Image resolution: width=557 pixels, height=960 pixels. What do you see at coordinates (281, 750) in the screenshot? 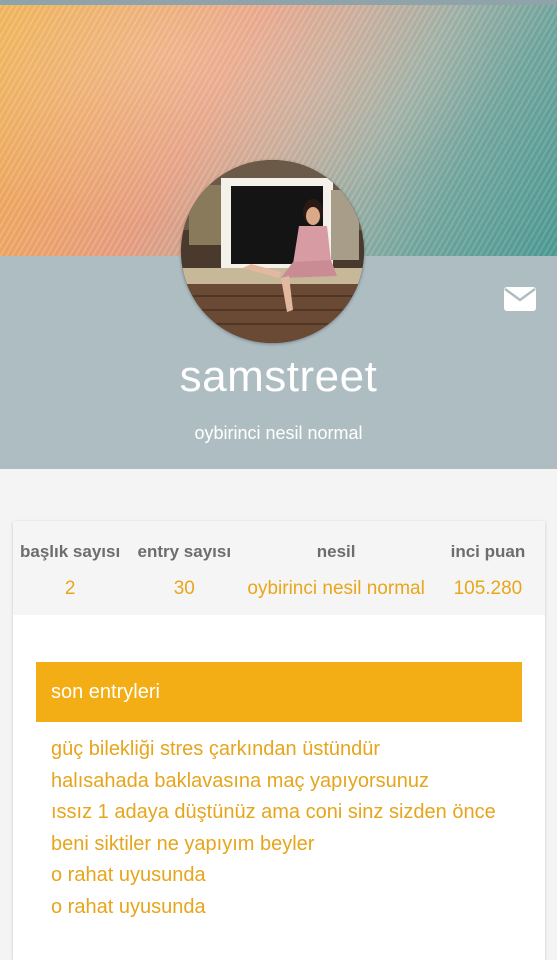
I see `entry-link: güç bilekliği stres çarkından üstündür` at bounding box center [281, 750].